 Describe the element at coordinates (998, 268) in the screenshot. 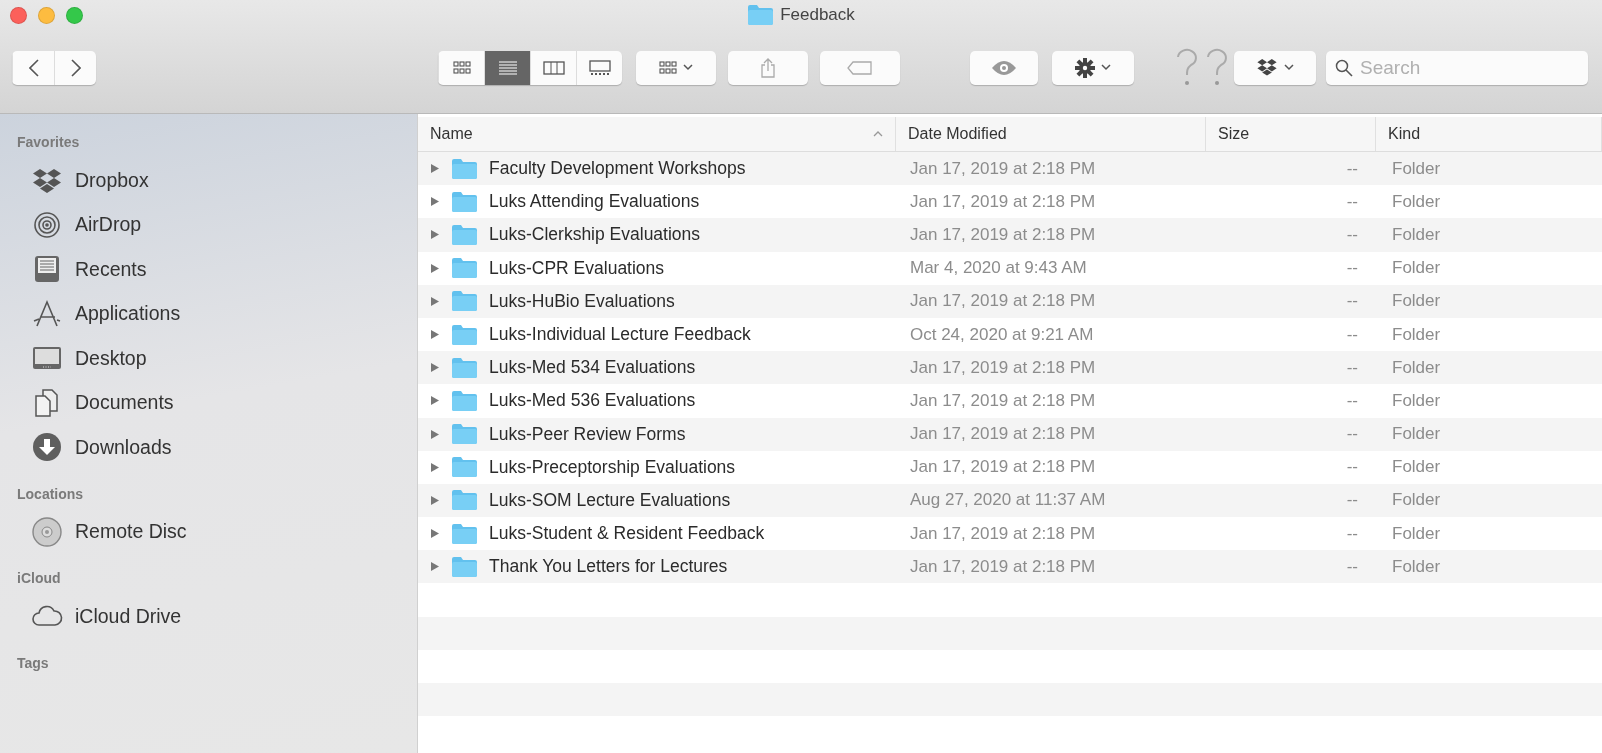

I see `date-cell-text: Mar 4, 2020 at 9:43 AM` at that location.